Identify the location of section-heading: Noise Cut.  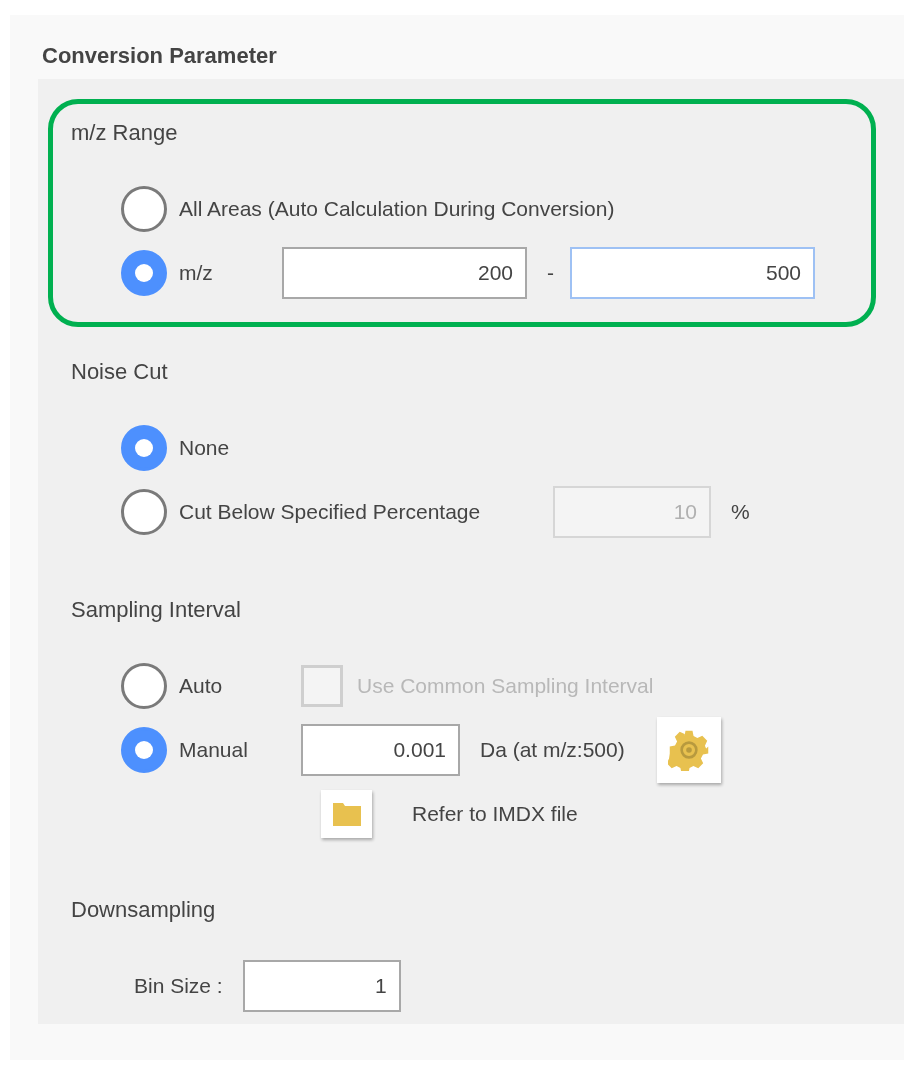
(120, 372).